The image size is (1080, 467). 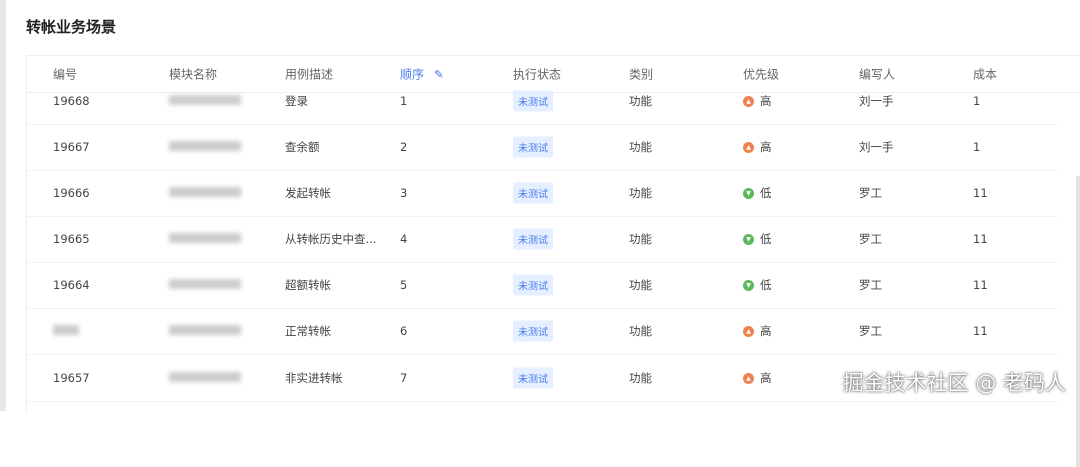 What do you see at coordinates (404, 239) in the screenshot?
I see `case-order: 4` at bounding box center [404, 239].